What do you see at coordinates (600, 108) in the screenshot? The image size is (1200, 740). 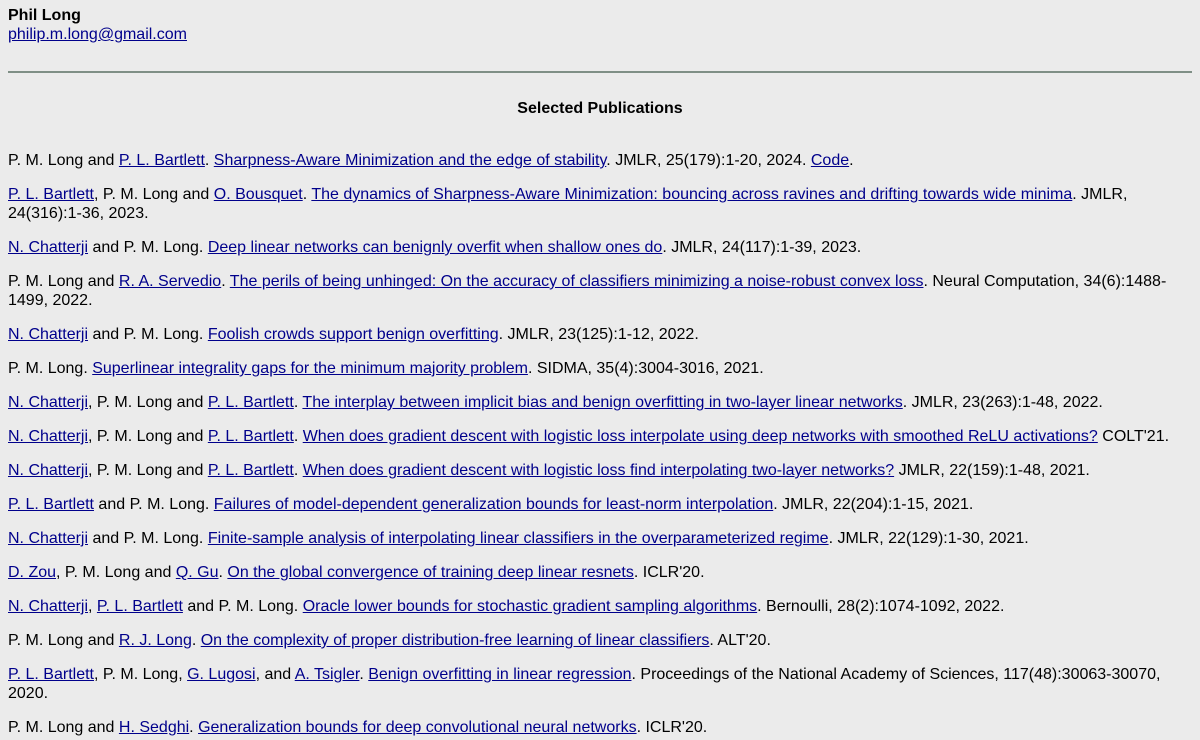 I see `section-title: Selected Publications` at bounding box center [600, 108].